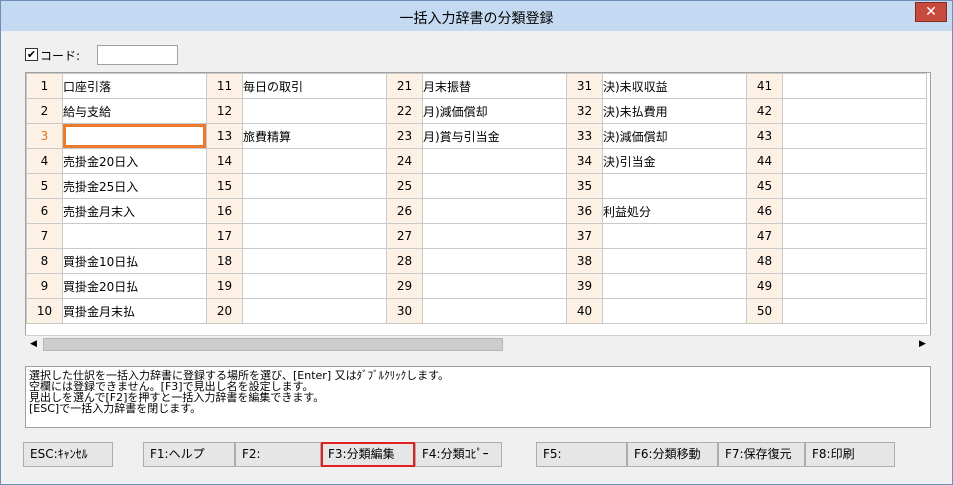  Describe the element at coordinates (224, 111) in the screenshot. I see `category-number: 12` at that location.